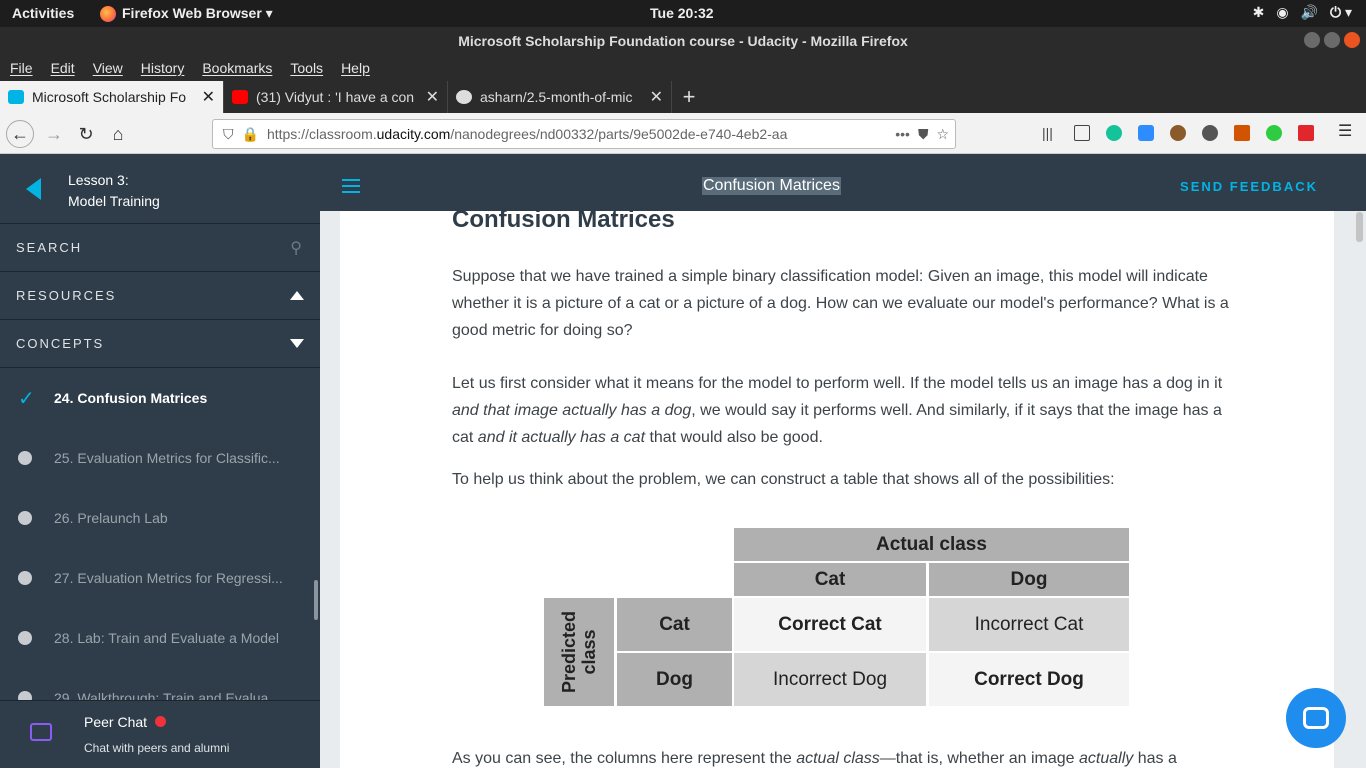 Image resolution: width=1366 pixels, height=772 pixels. Describe the element at coordinates (1178, 133) in the screenshot. I see `cookie-icon` at that location.